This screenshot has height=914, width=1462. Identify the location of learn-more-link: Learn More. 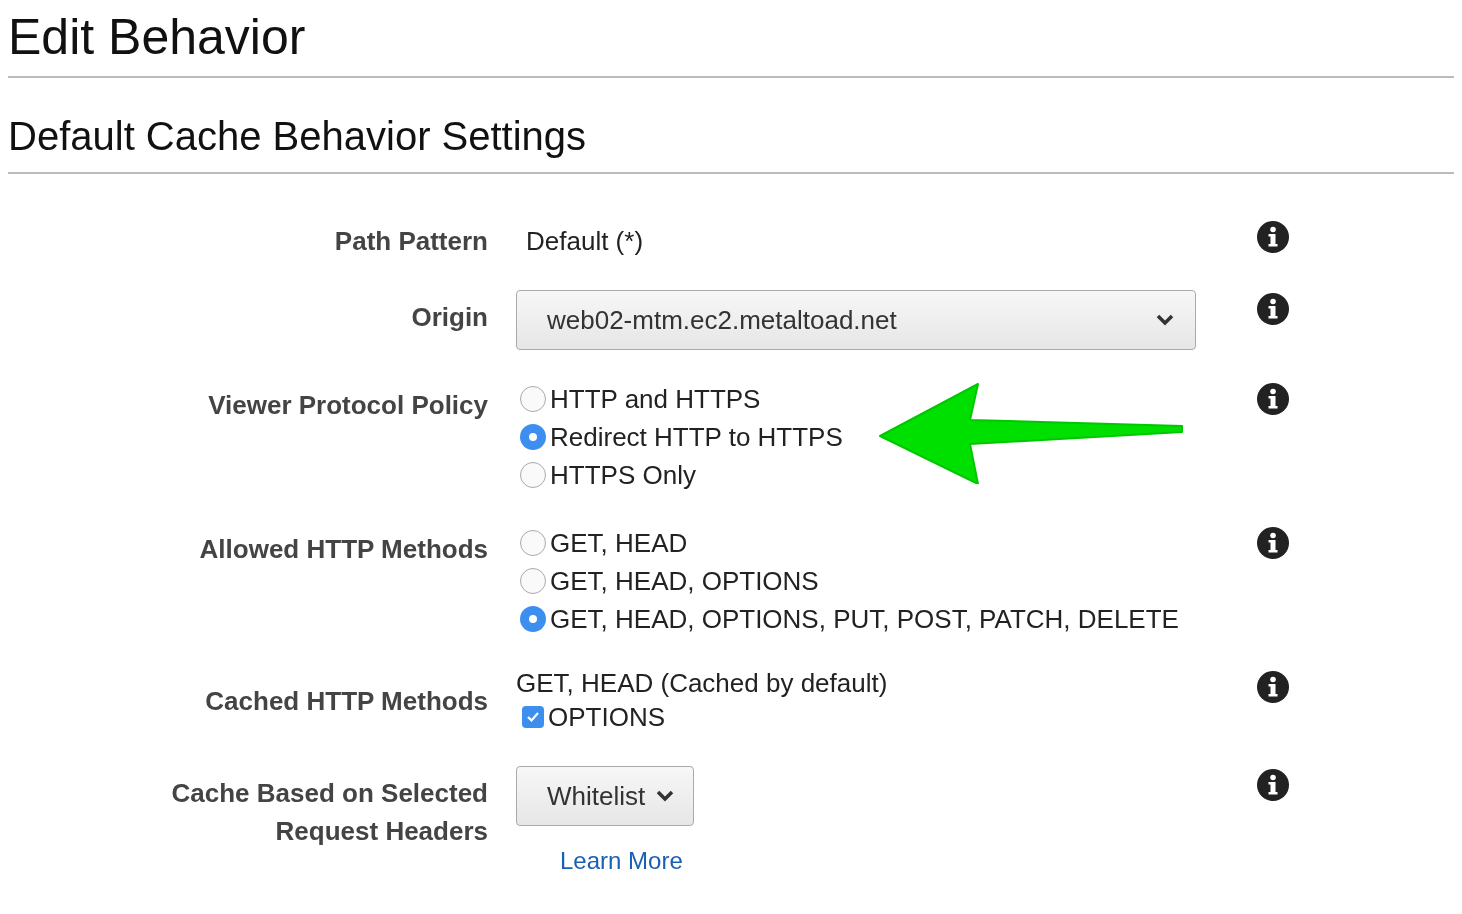
(894, 861).